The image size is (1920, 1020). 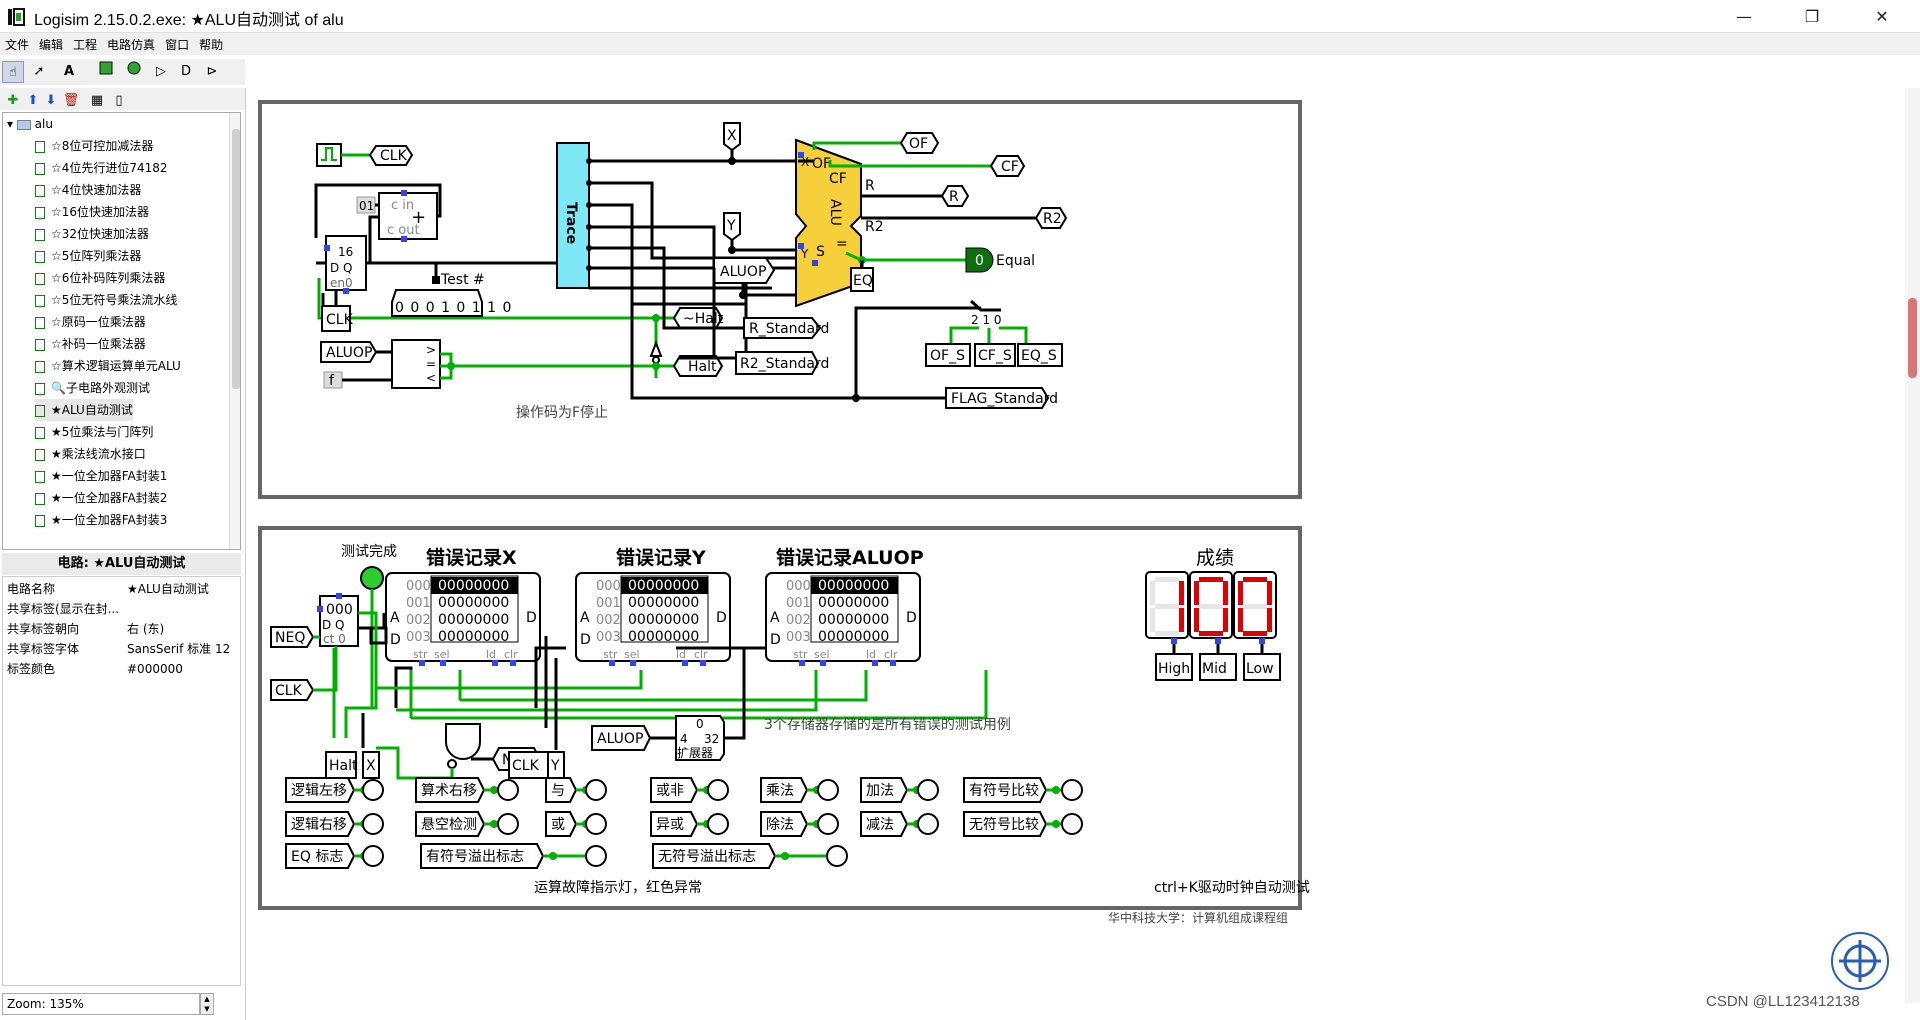 What do you see at coordinates (69, 72) in the screenshot?
I see `text-tool-icon: A` at bounding box center [69, 72].